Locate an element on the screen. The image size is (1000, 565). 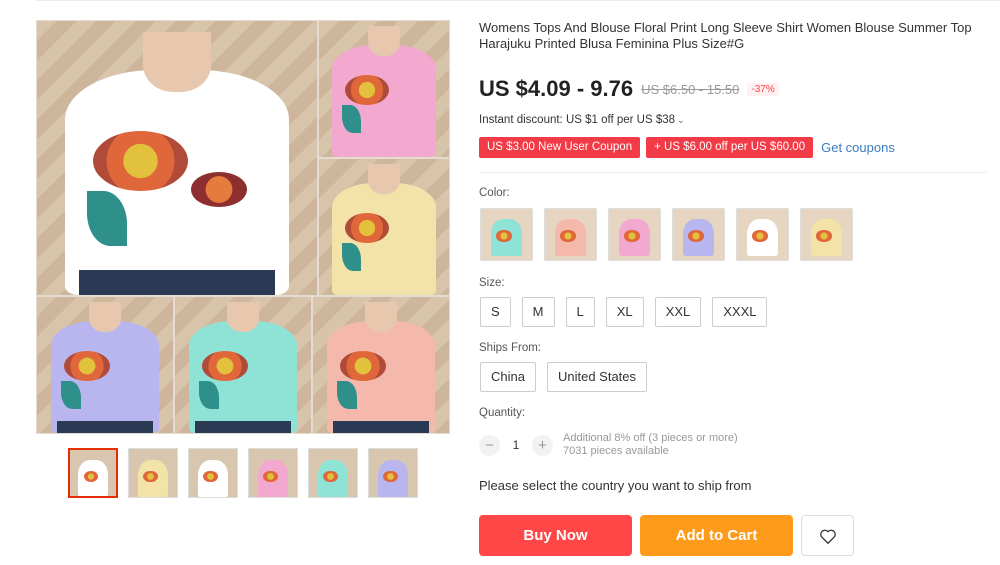
size-option-l: L is located at coordinates (580, 312).